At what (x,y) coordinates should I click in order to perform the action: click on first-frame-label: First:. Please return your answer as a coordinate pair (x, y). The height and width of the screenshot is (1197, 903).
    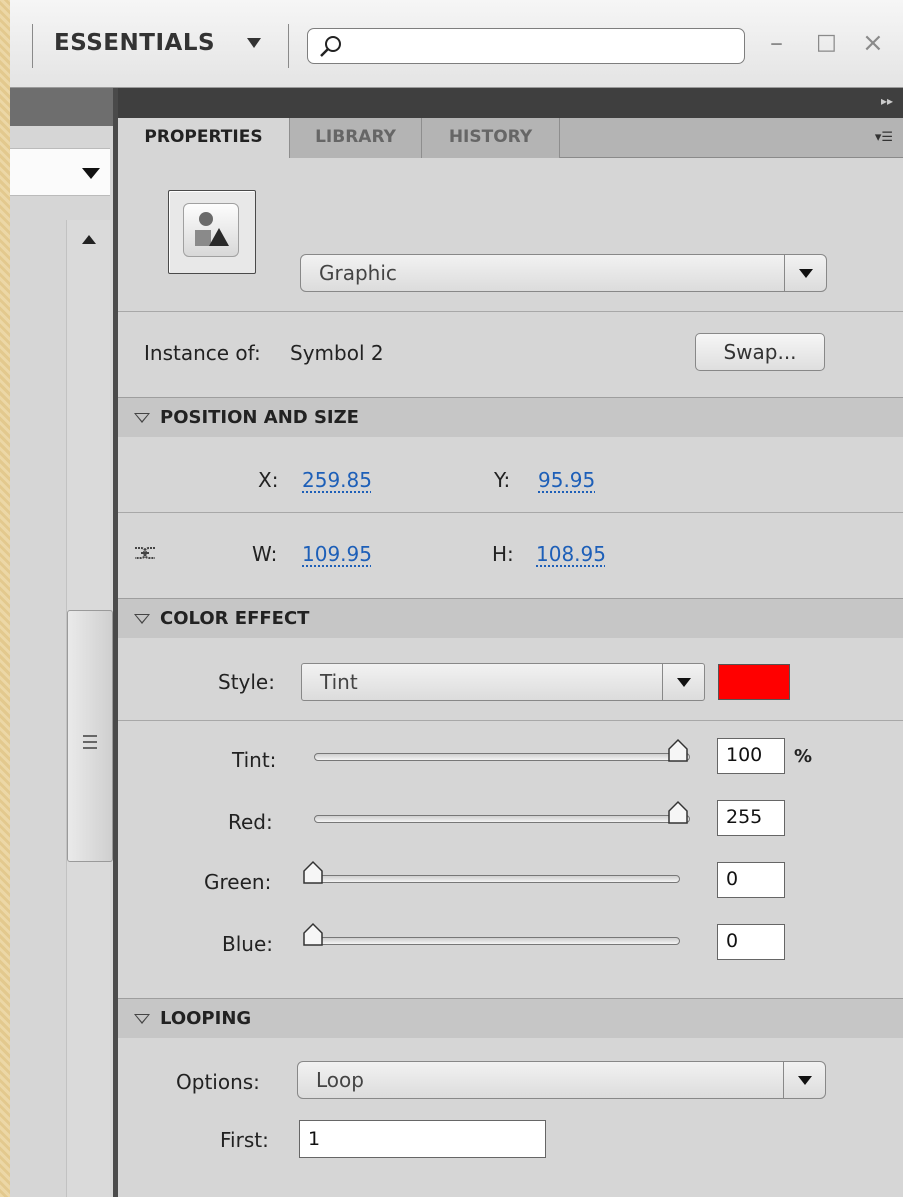
    Looking at the image, I should click on (244, 1140).